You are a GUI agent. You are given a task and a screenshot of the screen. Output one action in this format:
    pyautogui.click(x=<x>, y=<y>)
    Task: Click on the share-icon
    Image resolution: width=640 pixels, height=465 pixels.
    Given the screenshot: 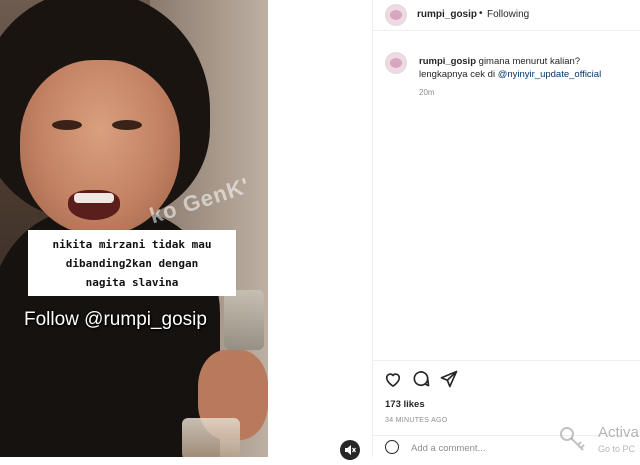 What is the action you would take?
    pyautogui.click(x=449, y=379)
    